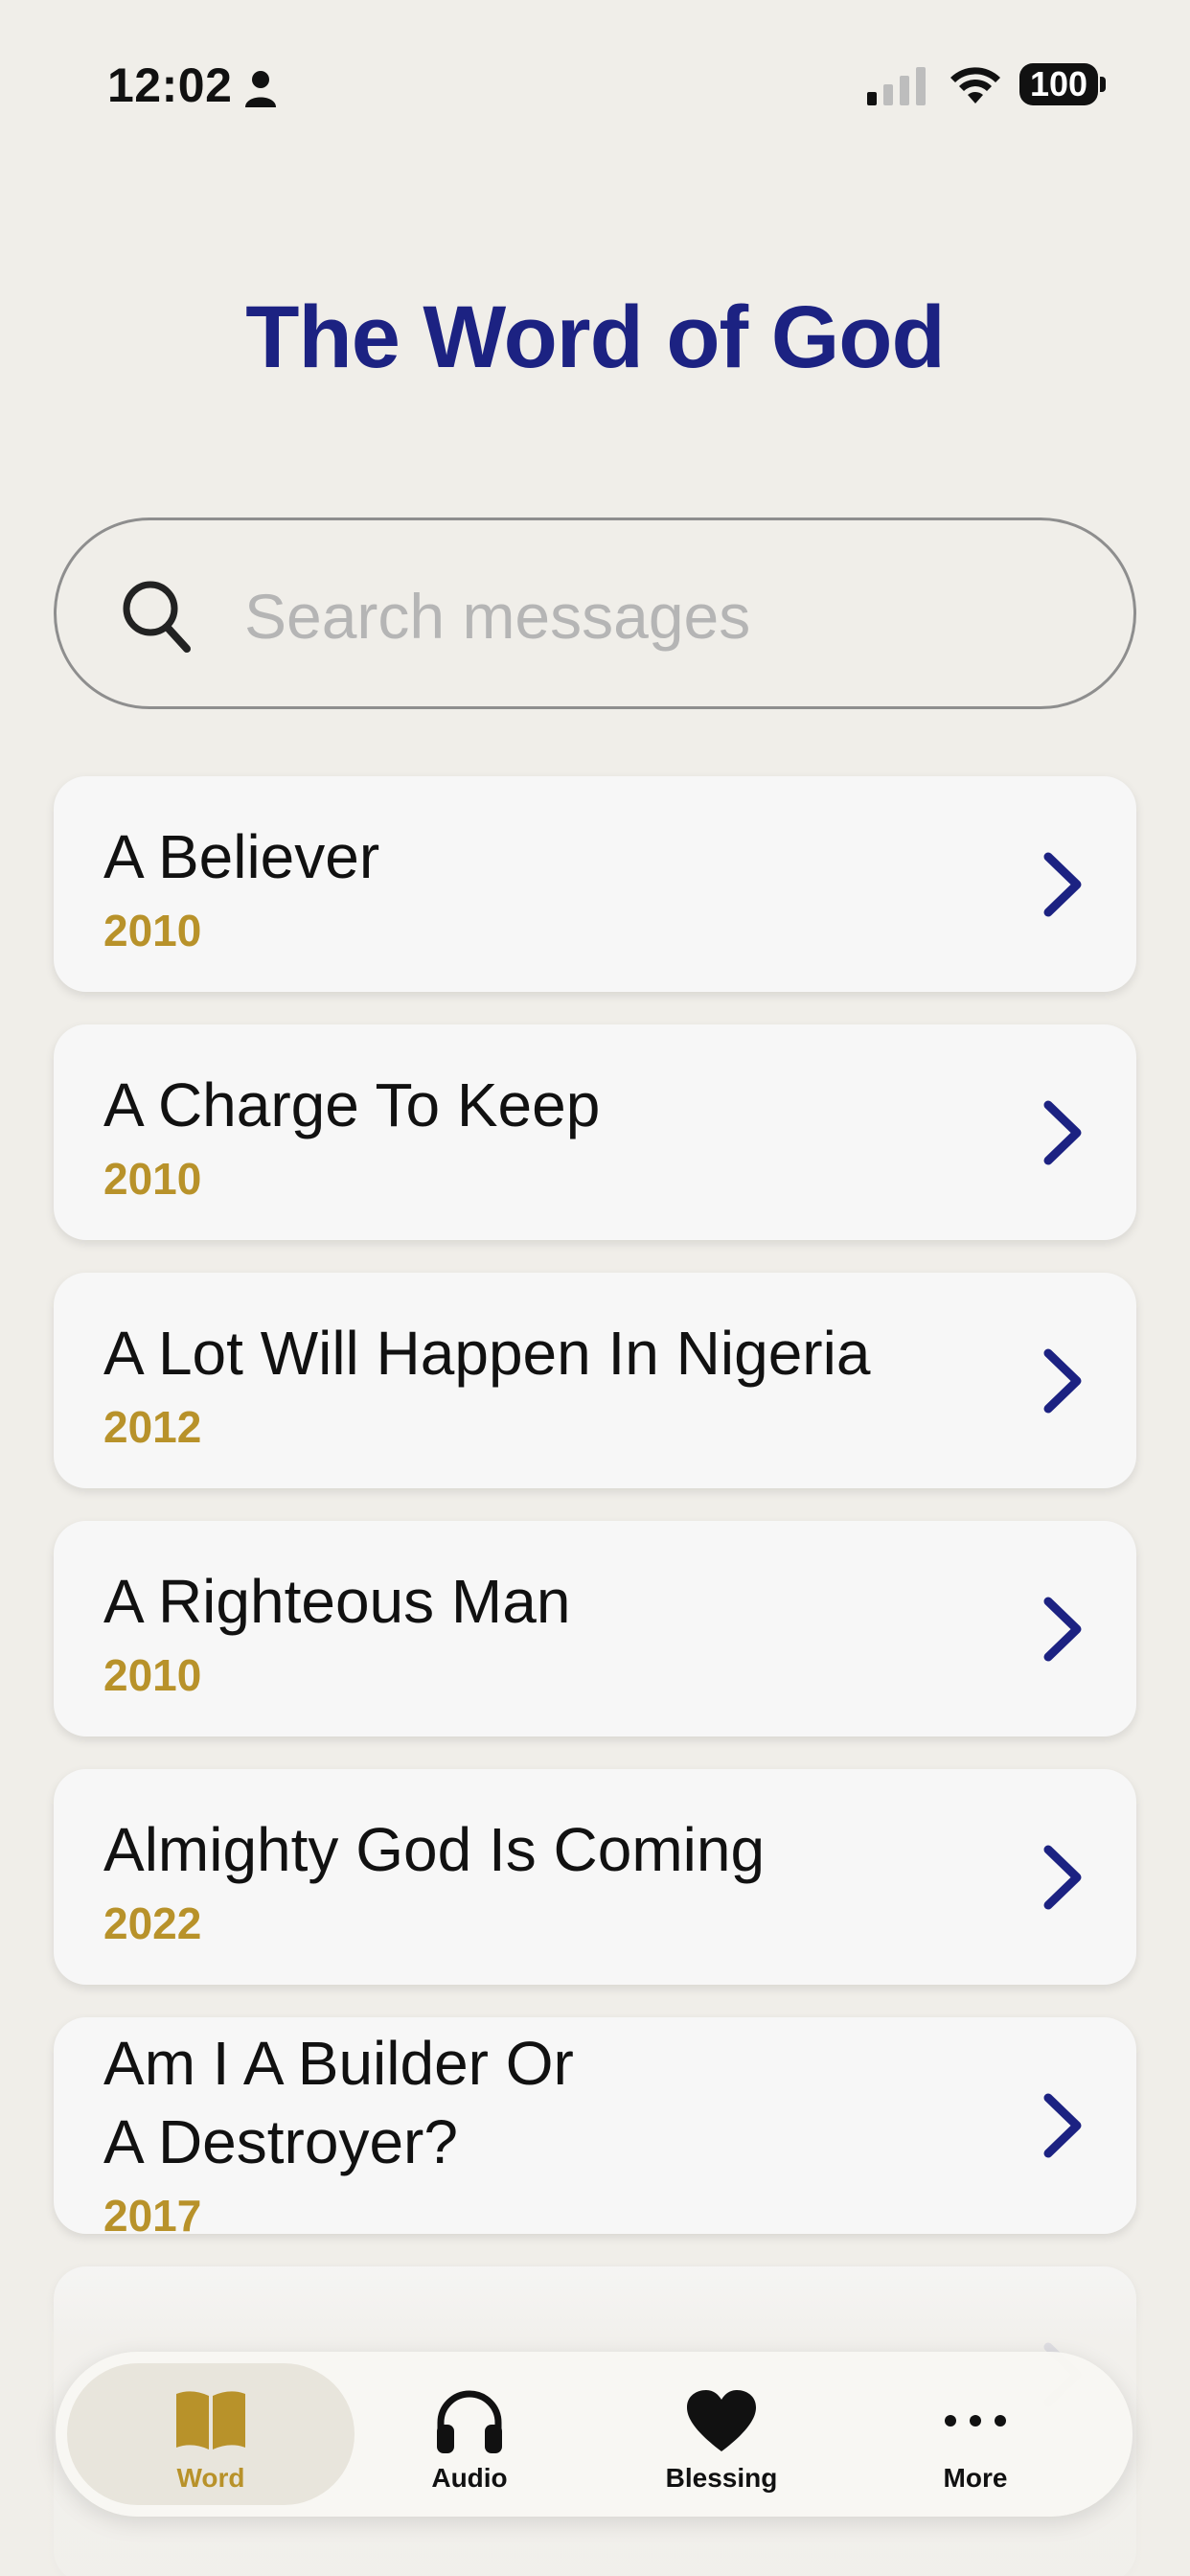 The height and width of the screenshot is (2576, 1190). Describe the element at coordinates (487, 1353) in the screenshot. I see `message-title: A Lot Will Happen In Nigeria` at that location.